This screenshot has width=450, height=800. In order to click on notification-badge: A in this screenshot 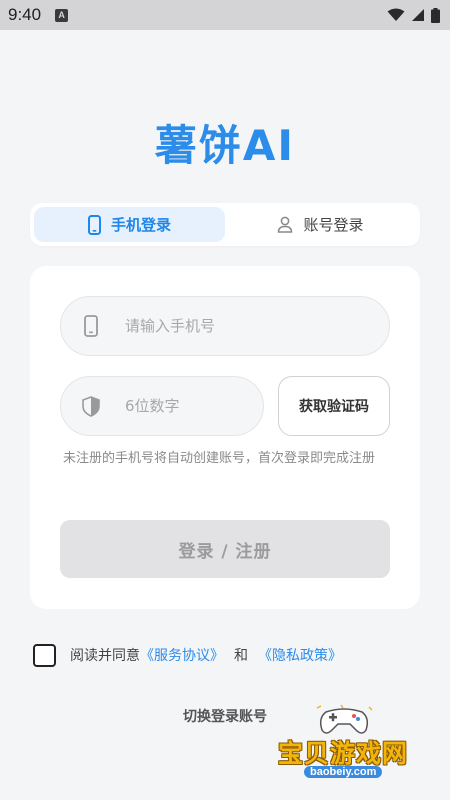, I will do `click(62, 15)`.